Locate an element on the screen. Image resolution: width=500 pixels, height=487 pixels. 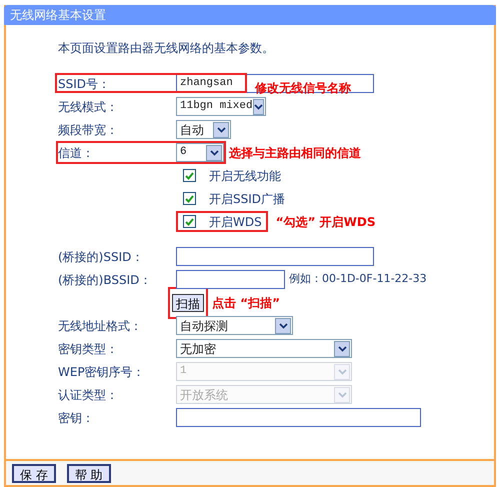
scan-button: 扫描 is located at coordinates (188, 303).